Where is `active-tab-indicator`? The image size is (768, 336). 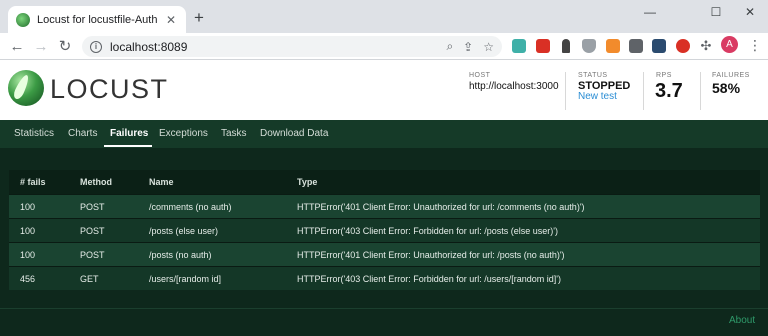 active-tab-indicator is located at coordinates (128, 146).